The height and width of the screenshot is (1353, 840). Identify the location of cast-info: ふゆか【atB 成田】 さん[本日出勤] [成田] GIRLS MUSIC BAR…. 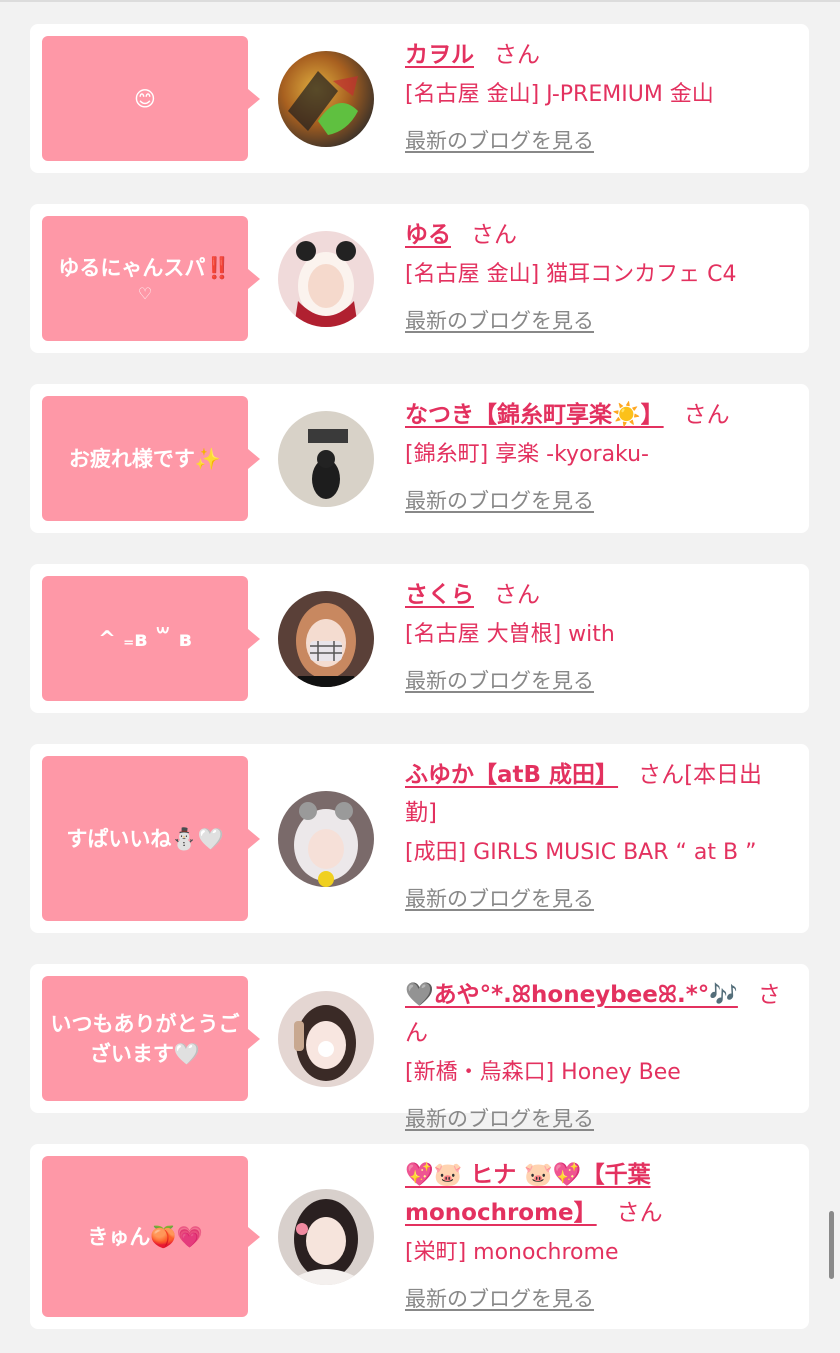
(595, 835).